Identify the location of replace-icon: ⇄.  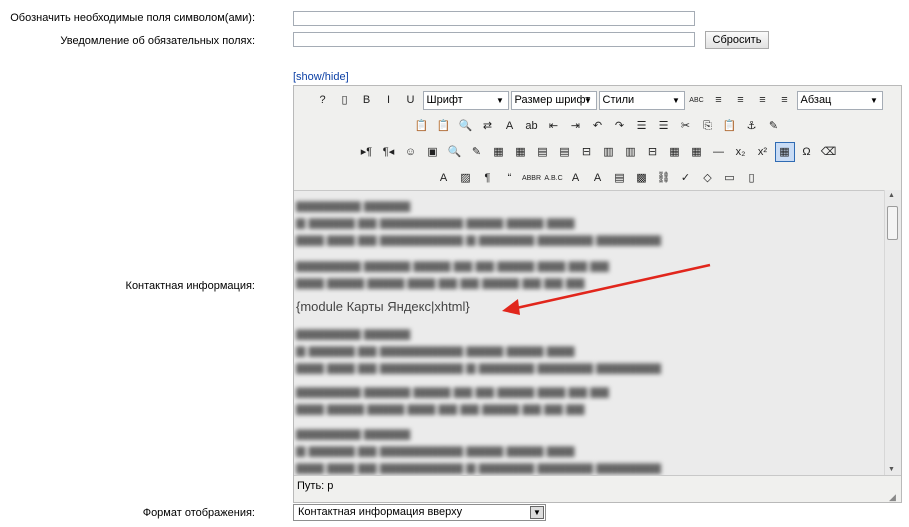
(488, 126).